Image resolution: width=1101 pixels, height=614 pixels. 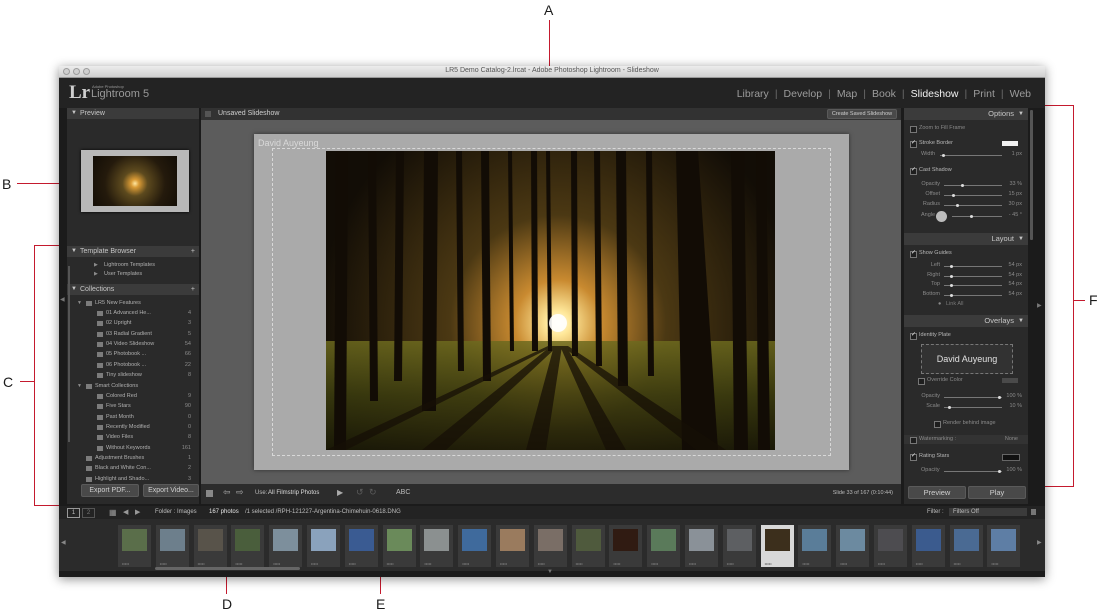 What do you see at coordinates (953, 195) in the screenshot?
I see `shadow-offset-slider-knob` at bounding box center [953, 195].